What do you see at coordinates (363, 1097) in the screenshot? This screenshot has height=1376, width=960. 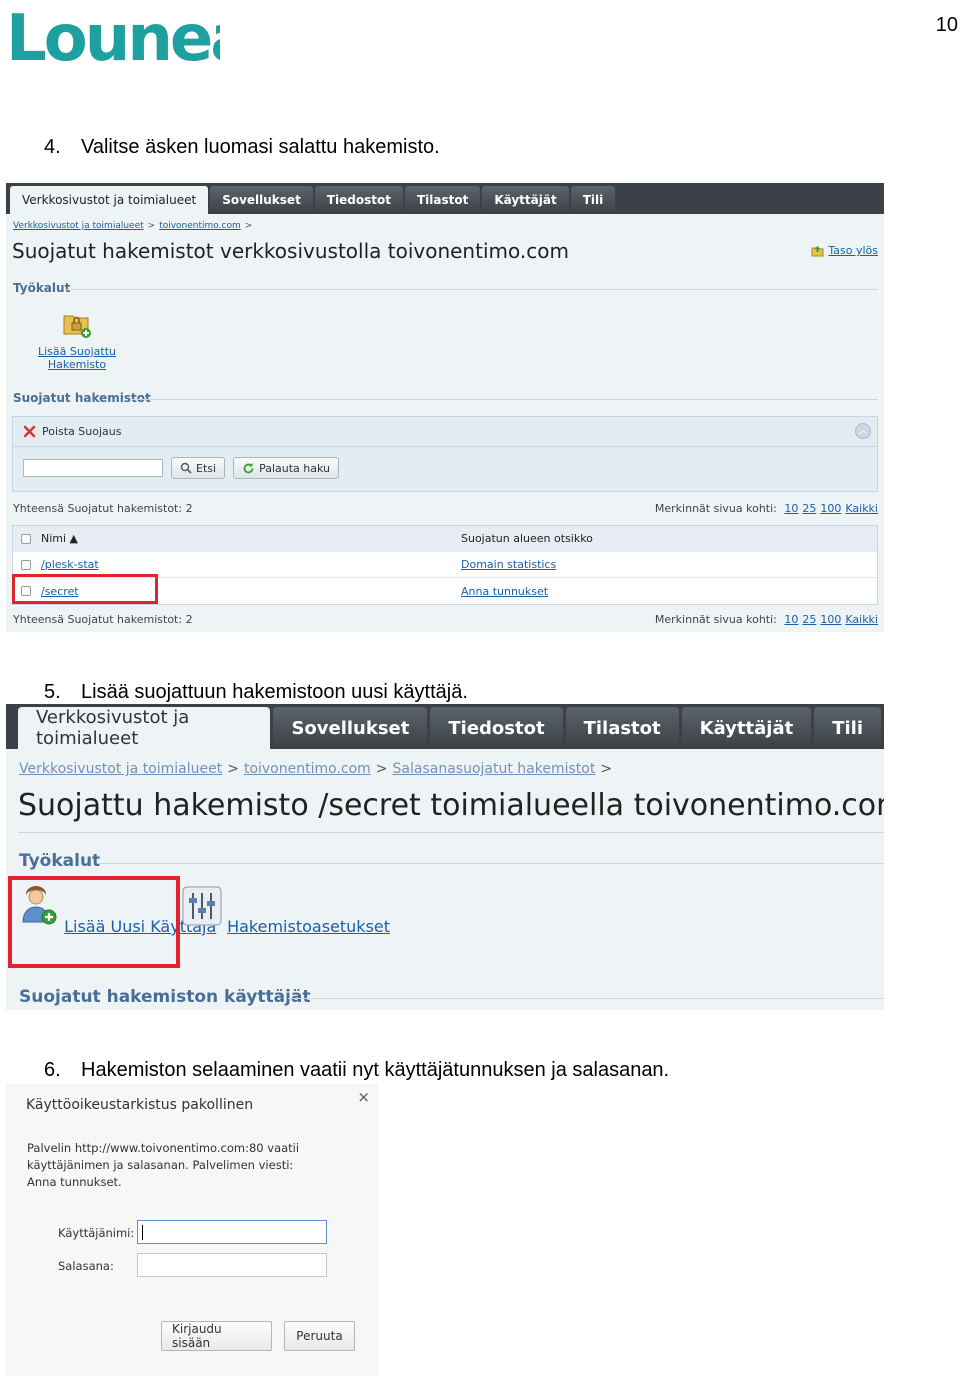 I see `close-icon: ×` at bounding box center [363, 1097].